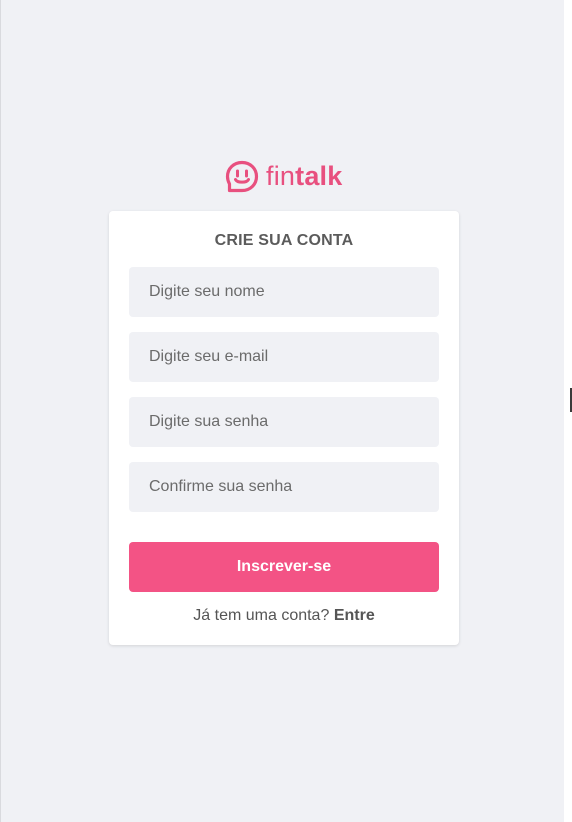 The width and height of the screenshot is (572, 822). I want to click on logo-wordmark: fintalk, so click(304, 175).